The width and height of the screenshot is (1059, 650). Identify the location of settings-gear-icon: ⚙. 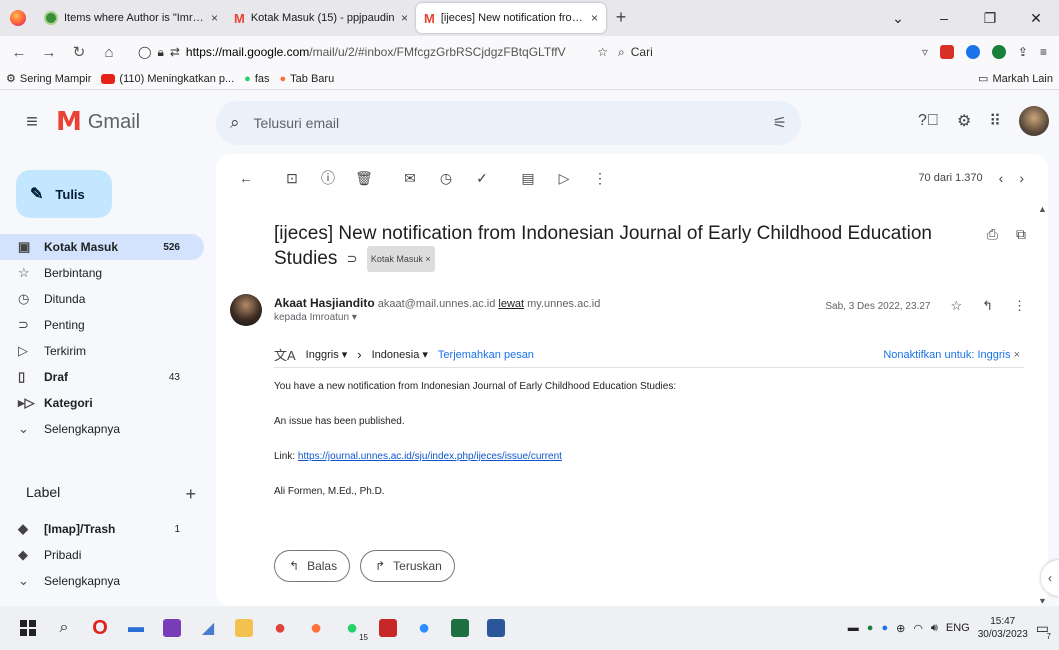
(964, 121).